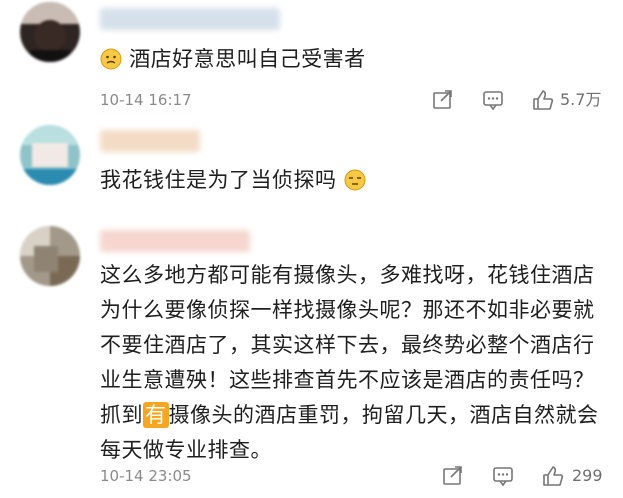 This screenshot has width=623, height=498. I want to click on timestamp: 10-14 16:17, so click(146, 100).